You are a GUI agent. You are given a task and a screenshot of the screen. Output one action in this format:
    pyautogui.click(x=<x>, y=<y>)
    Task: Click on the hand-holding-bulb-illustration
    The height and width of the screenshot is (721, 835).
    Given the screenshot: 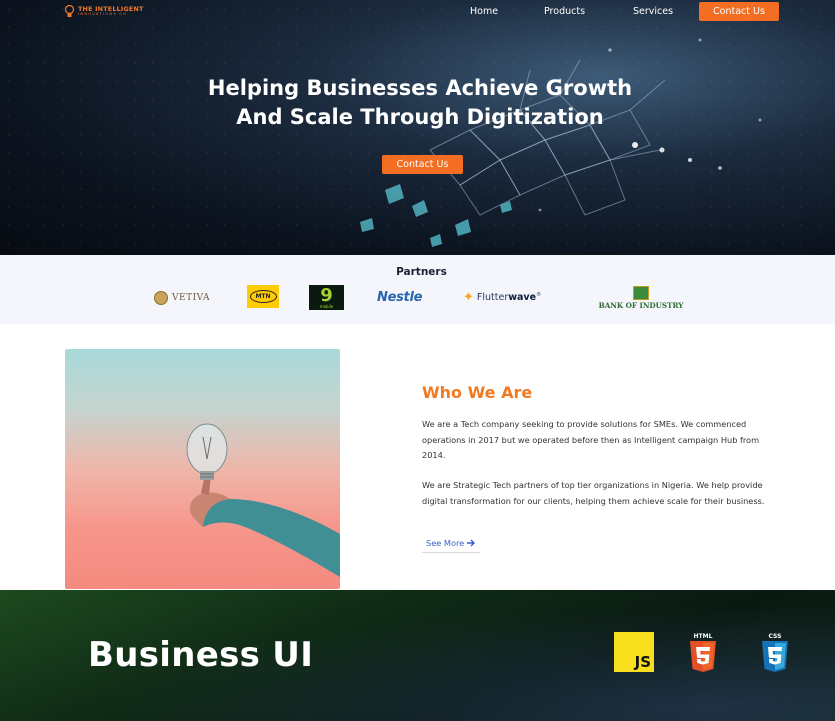 What is the action you would take?
    pyautogui.click(x=263, y=500)
    